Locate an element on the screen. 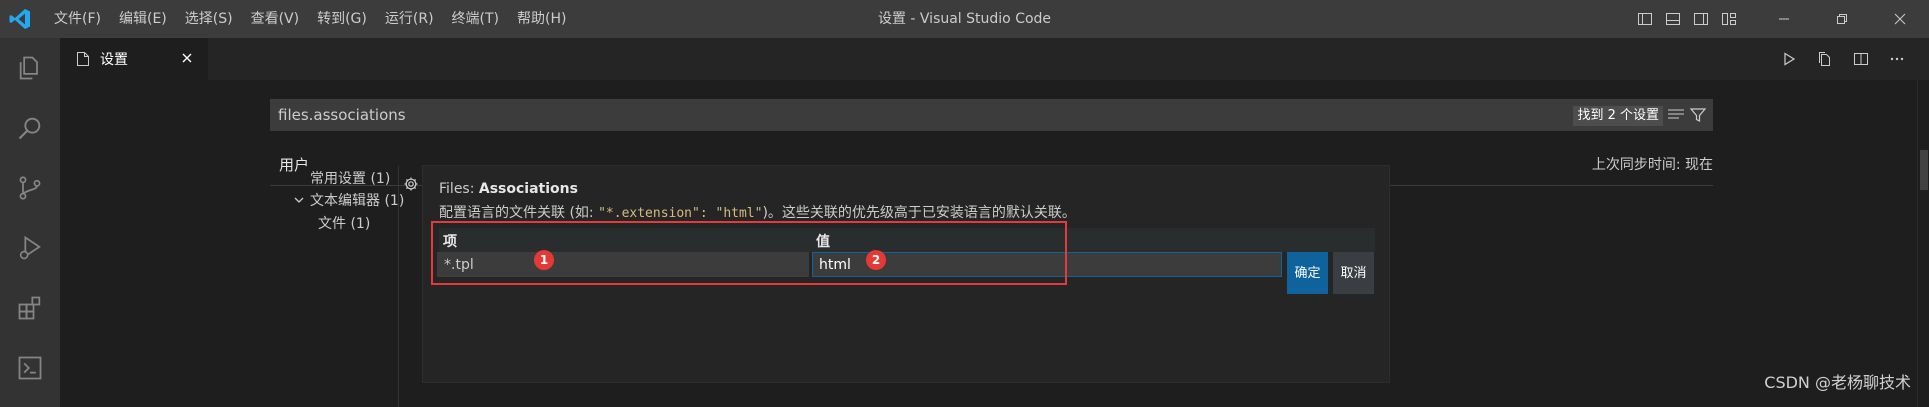  title-bar-controls is located at coordinates (1780, 19).